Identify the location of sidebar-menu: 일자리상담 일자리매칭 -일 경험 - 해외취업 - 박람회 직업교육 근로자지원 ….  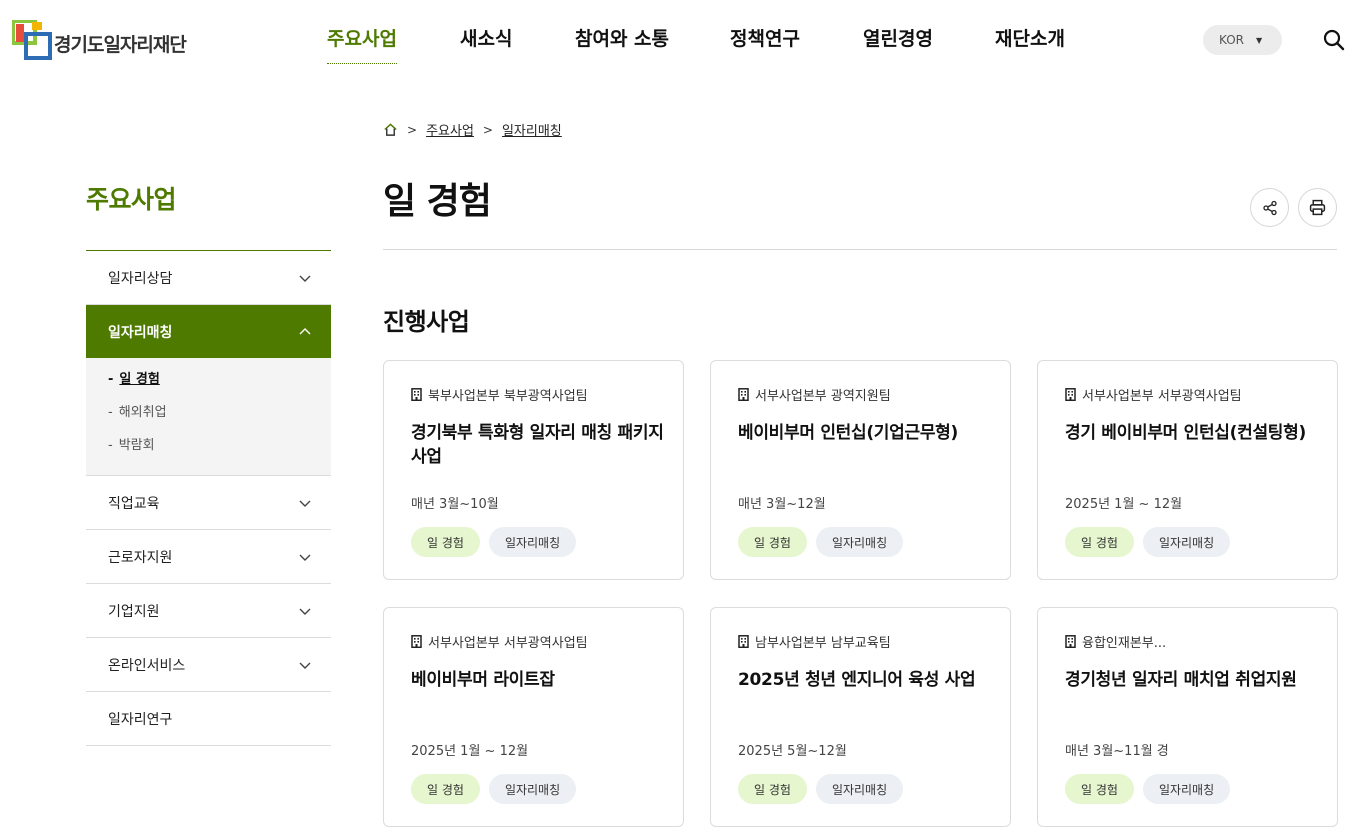
(208, 498).